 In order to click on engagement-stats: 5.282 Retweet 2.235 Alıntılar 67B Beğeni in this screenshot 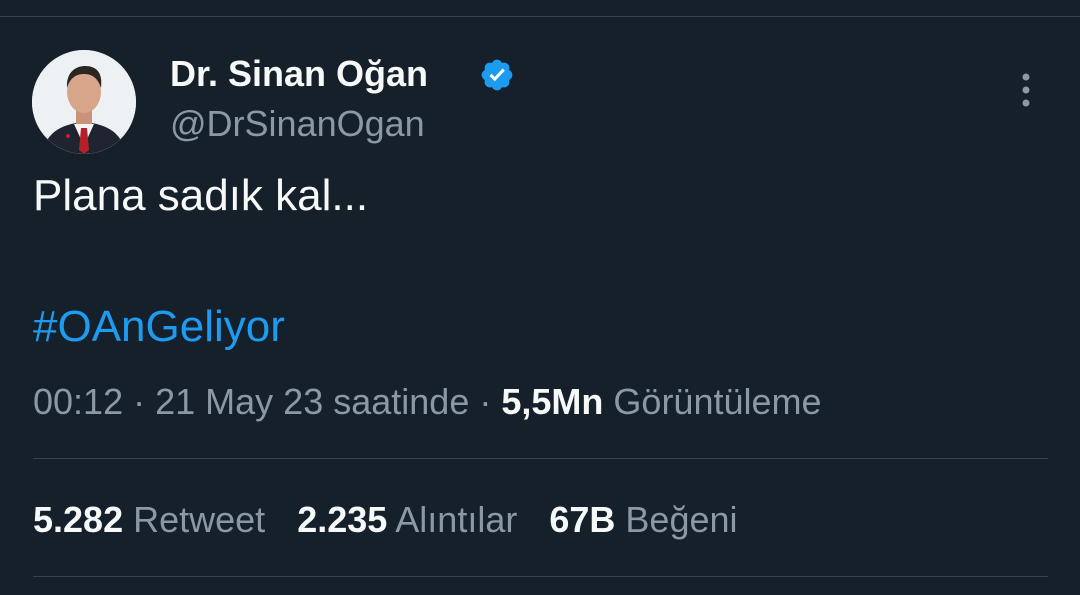, I will do `click(401, 520)`.